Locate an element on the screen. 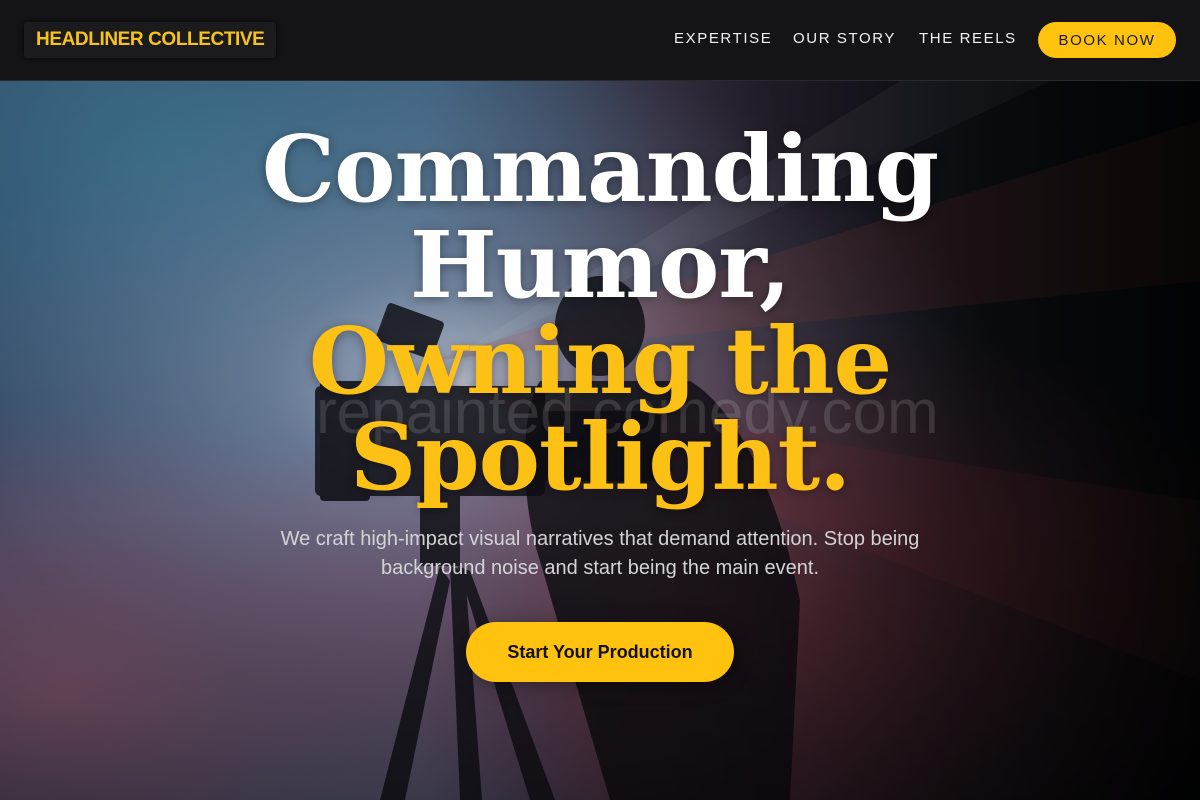  brand-logo: HEADLINER COLLECTIVE is located at coordinates (150, 40).